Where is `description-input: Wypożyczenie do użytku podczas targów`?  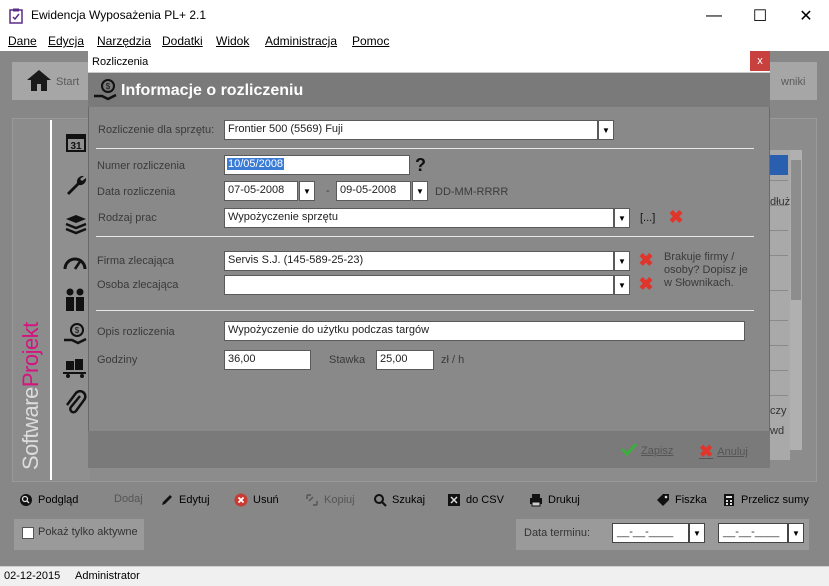
description-input: Wypożyczenie do użytku podczas targów is located at coordinates (484, 331).